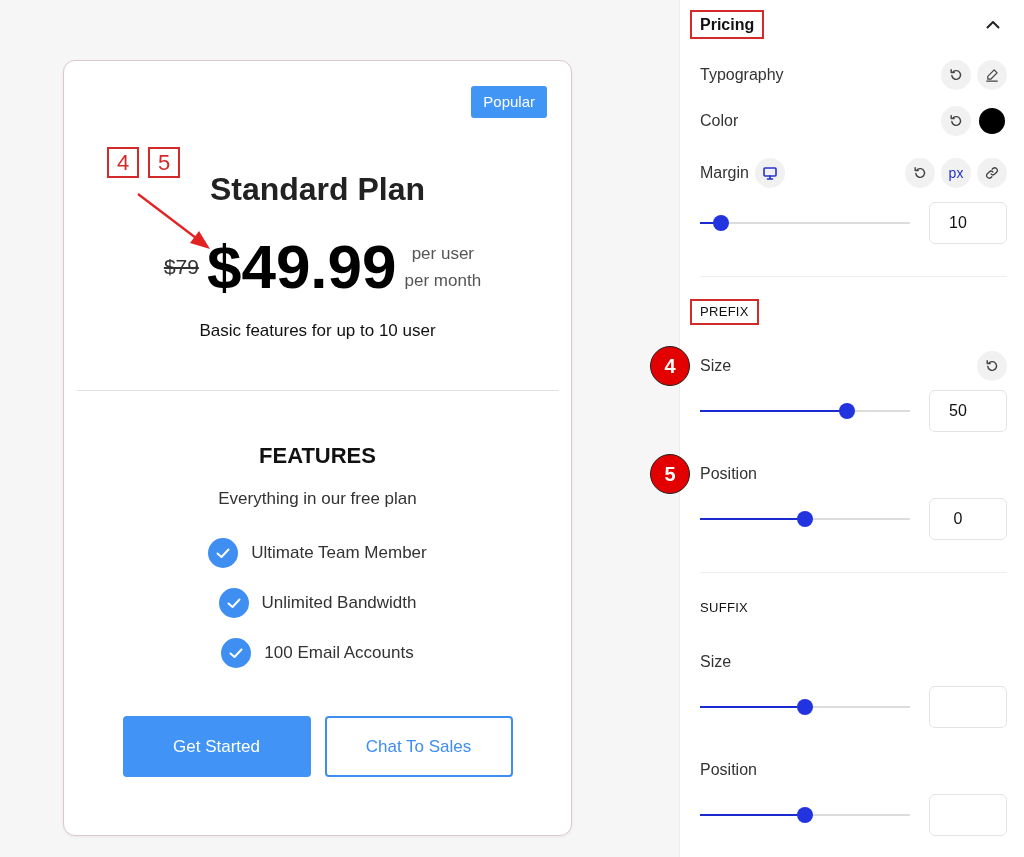  I want to click on feature-text: 100 Email Accounts, so click(339, 653).